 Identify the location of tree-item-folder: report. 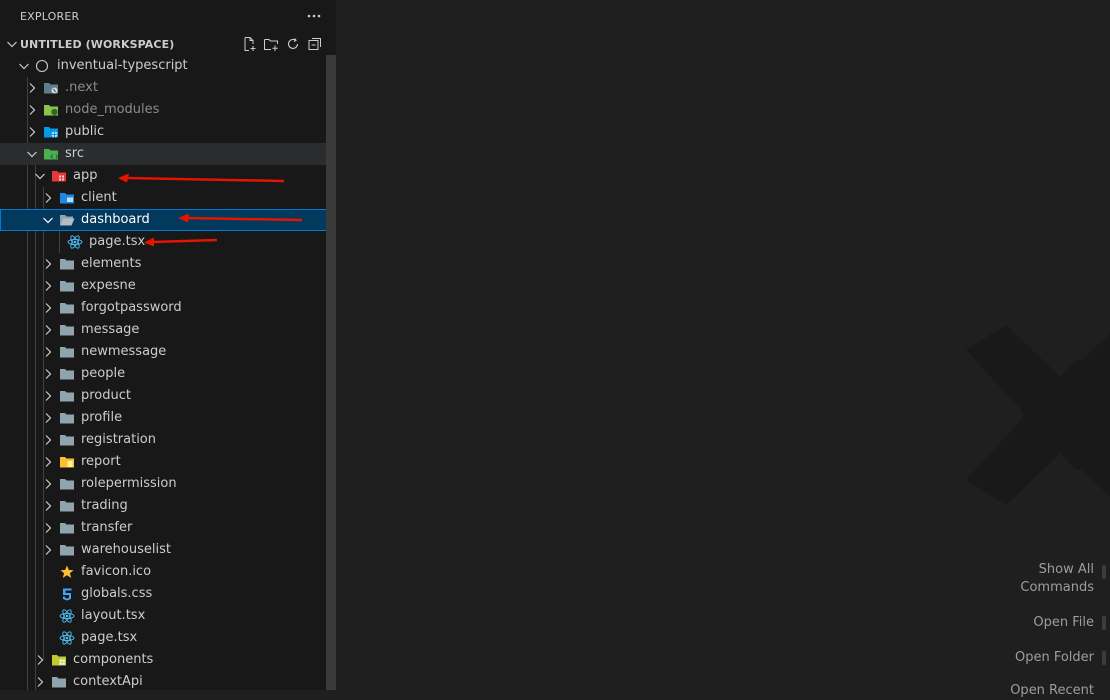
(168, 462).